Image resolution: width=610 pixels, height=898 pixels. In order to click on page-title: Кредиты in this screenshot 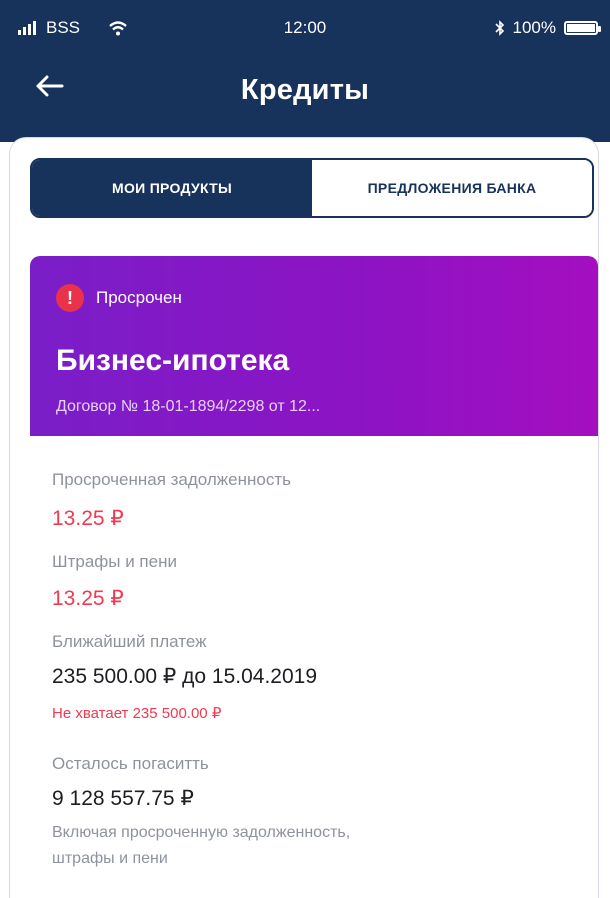, I will do `click(305, 90)`.